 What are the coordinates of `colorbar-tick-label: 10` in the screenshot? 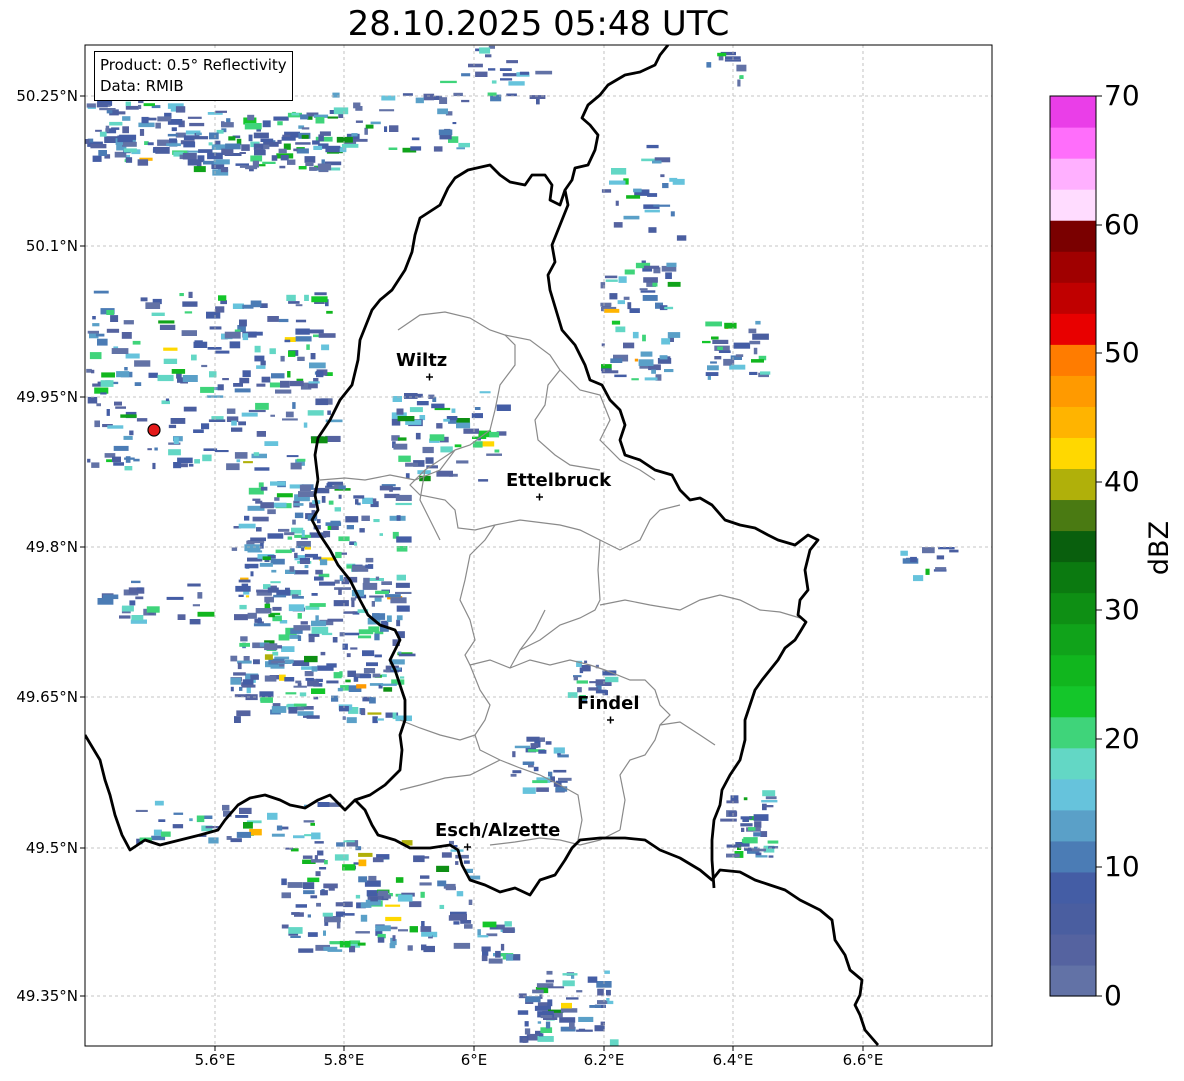 It's located at (1122, 866).